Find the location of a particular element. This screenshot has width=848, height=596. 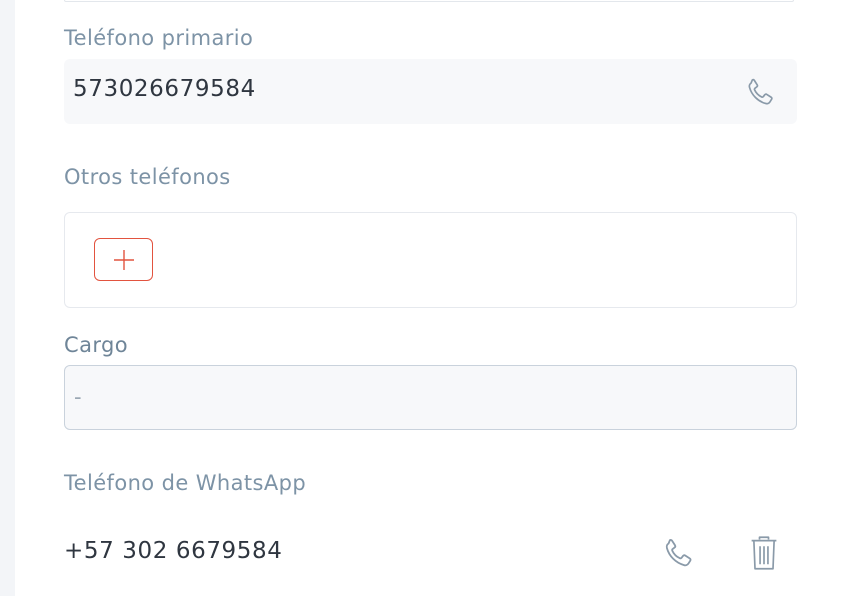

call-whatsapp-button is located at coordinates (678, 554).